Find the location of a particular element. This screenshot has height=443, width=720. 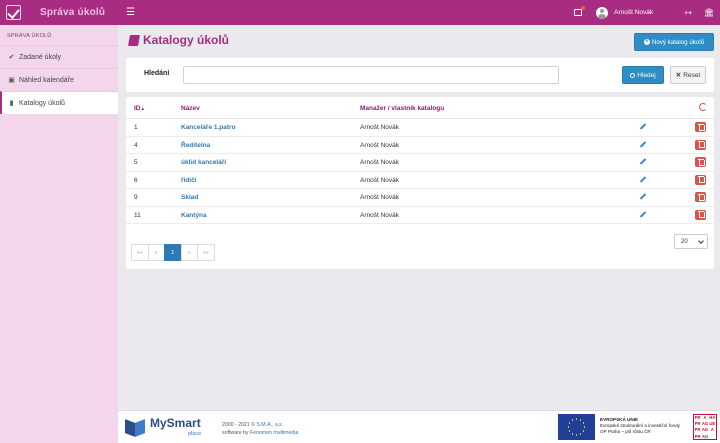

sidebar-section-title: SPRÁVA ÚKOLŮ is located at coordinates (29, 36).